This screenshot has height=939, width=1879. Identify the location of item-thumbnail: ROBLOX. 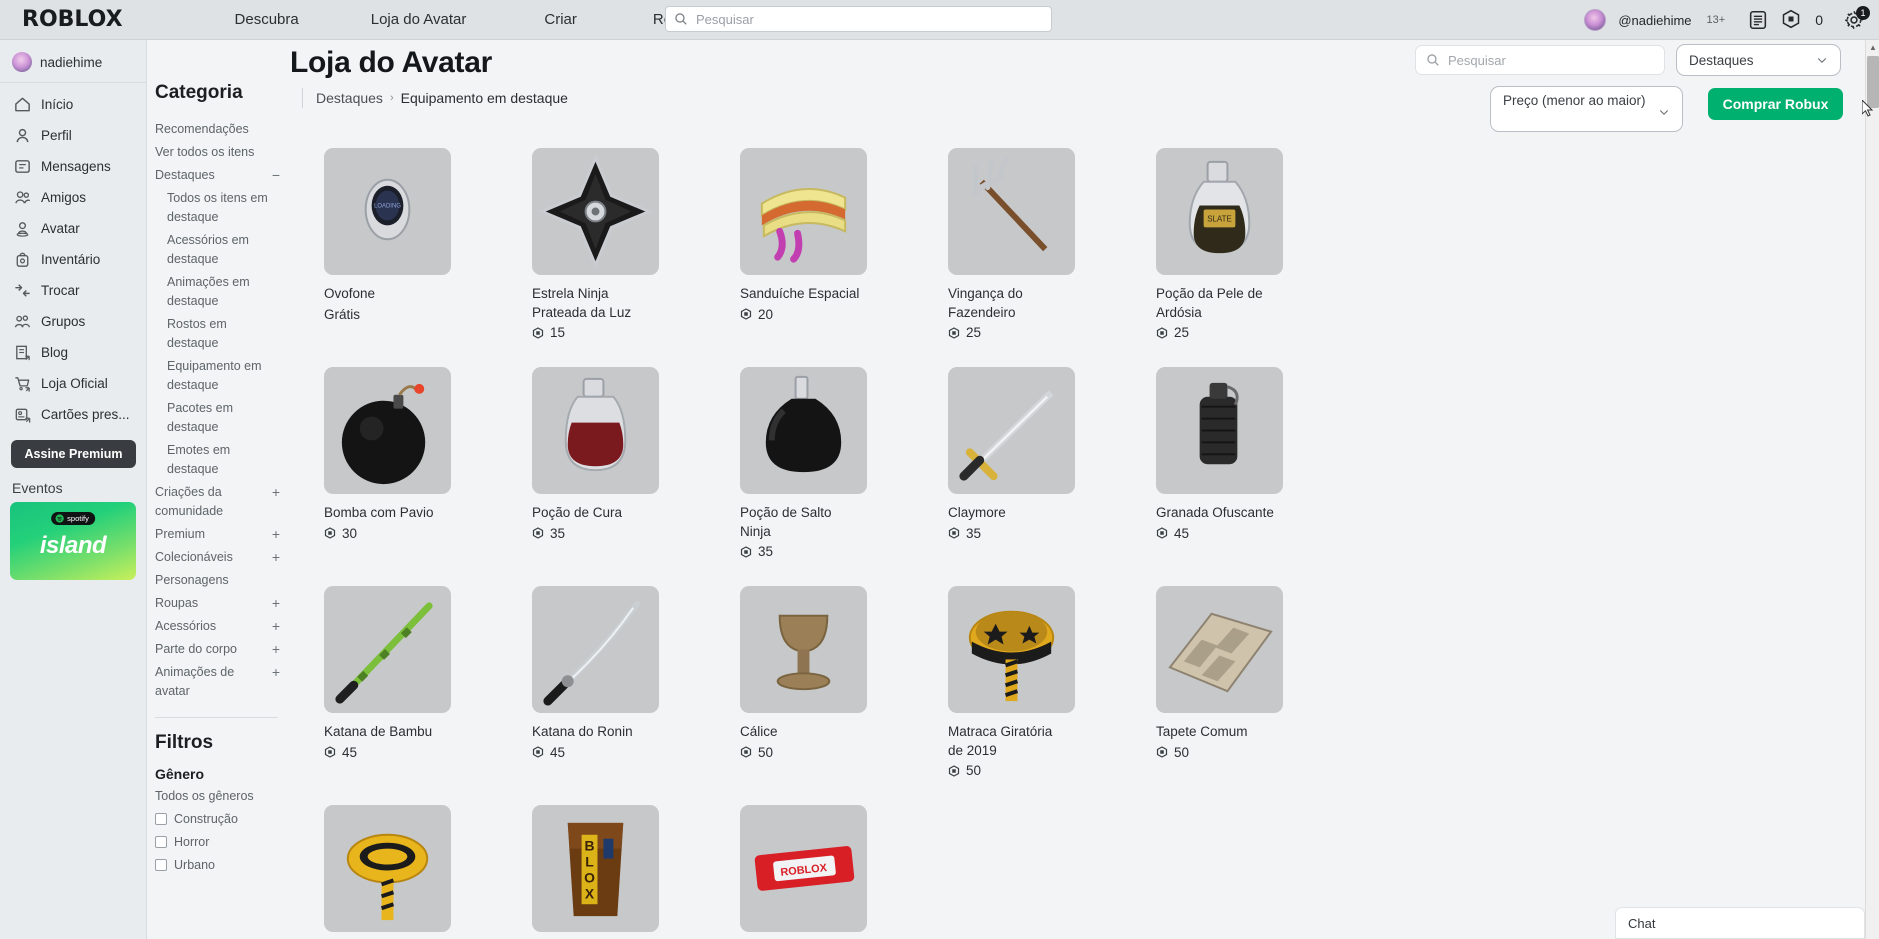
(803, 868).